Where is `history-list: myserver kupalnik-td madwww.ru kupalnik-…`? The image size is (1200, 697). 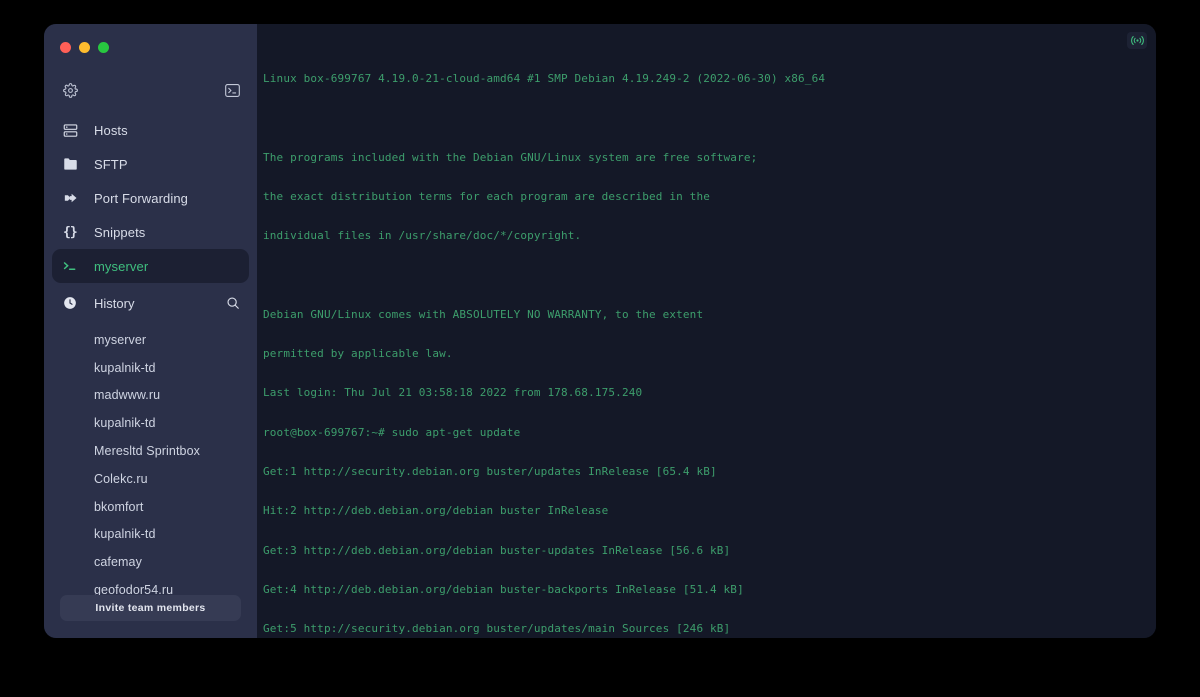 history-list: myserver kupalnik-td madwww.ru kupalnik-… is located at coordinates (150, 465).